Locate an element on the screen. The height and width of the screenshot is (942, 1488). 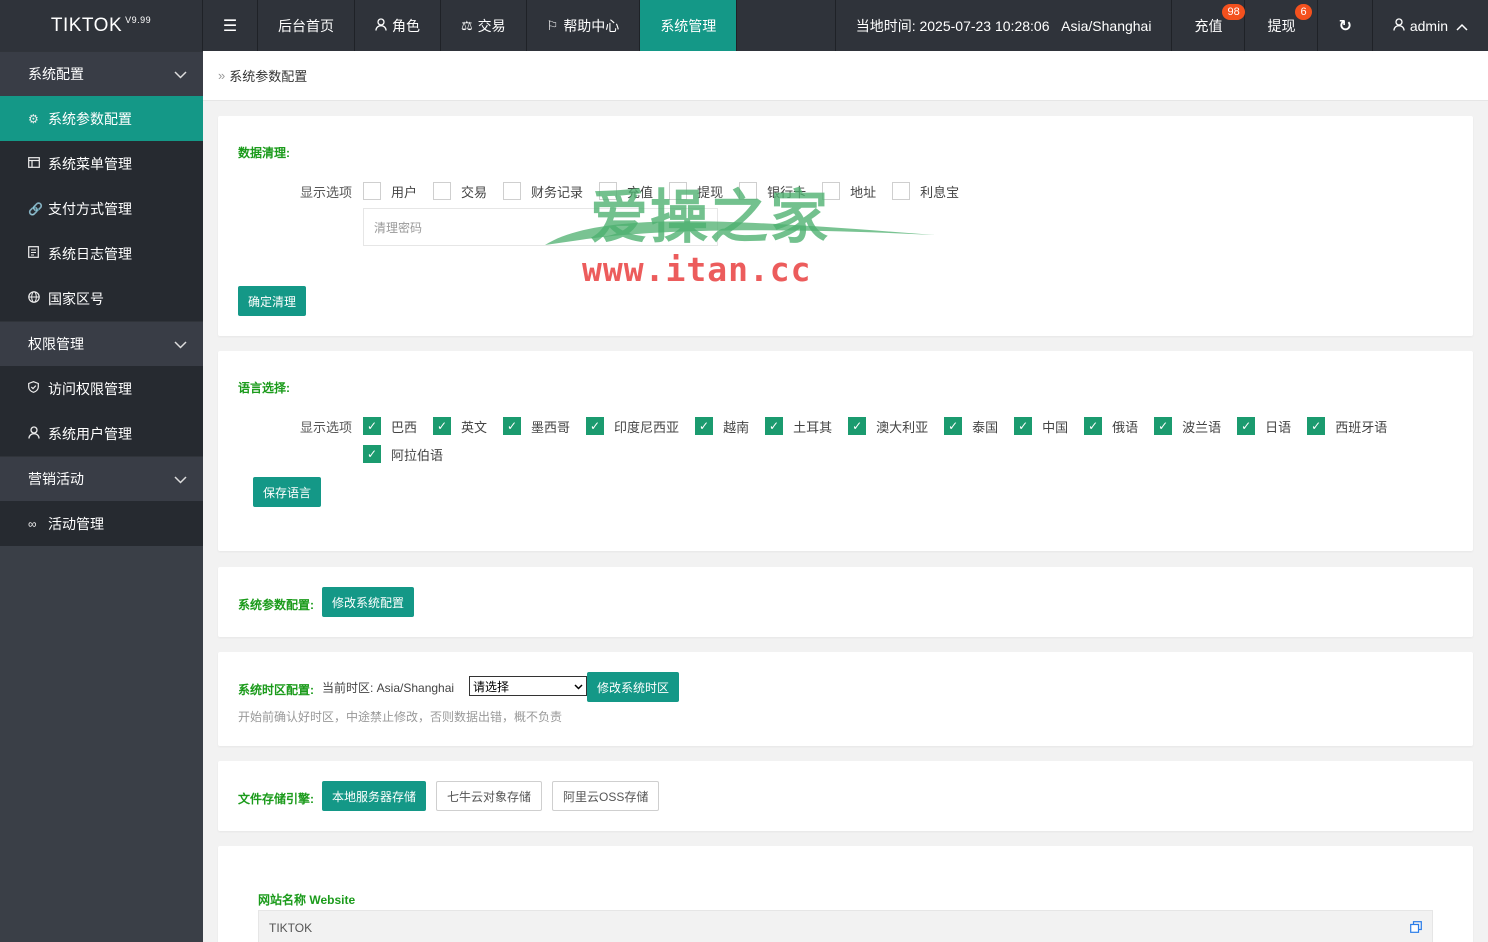
lang-option: ✓ 俄语 is located at coordinates (1111, 426).